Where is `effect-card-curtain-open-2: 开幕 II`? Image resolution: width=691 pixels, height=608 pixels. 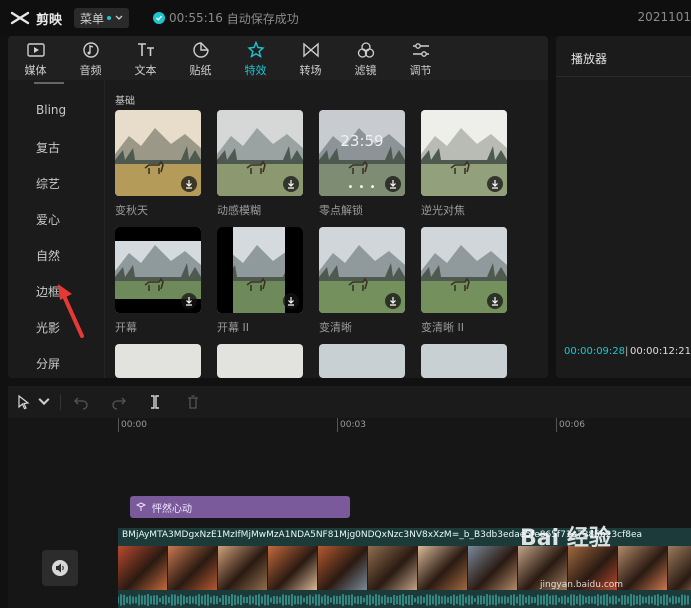
effect-card-curtain-open-2: 开幕 II is located at coordinates (260, 281).